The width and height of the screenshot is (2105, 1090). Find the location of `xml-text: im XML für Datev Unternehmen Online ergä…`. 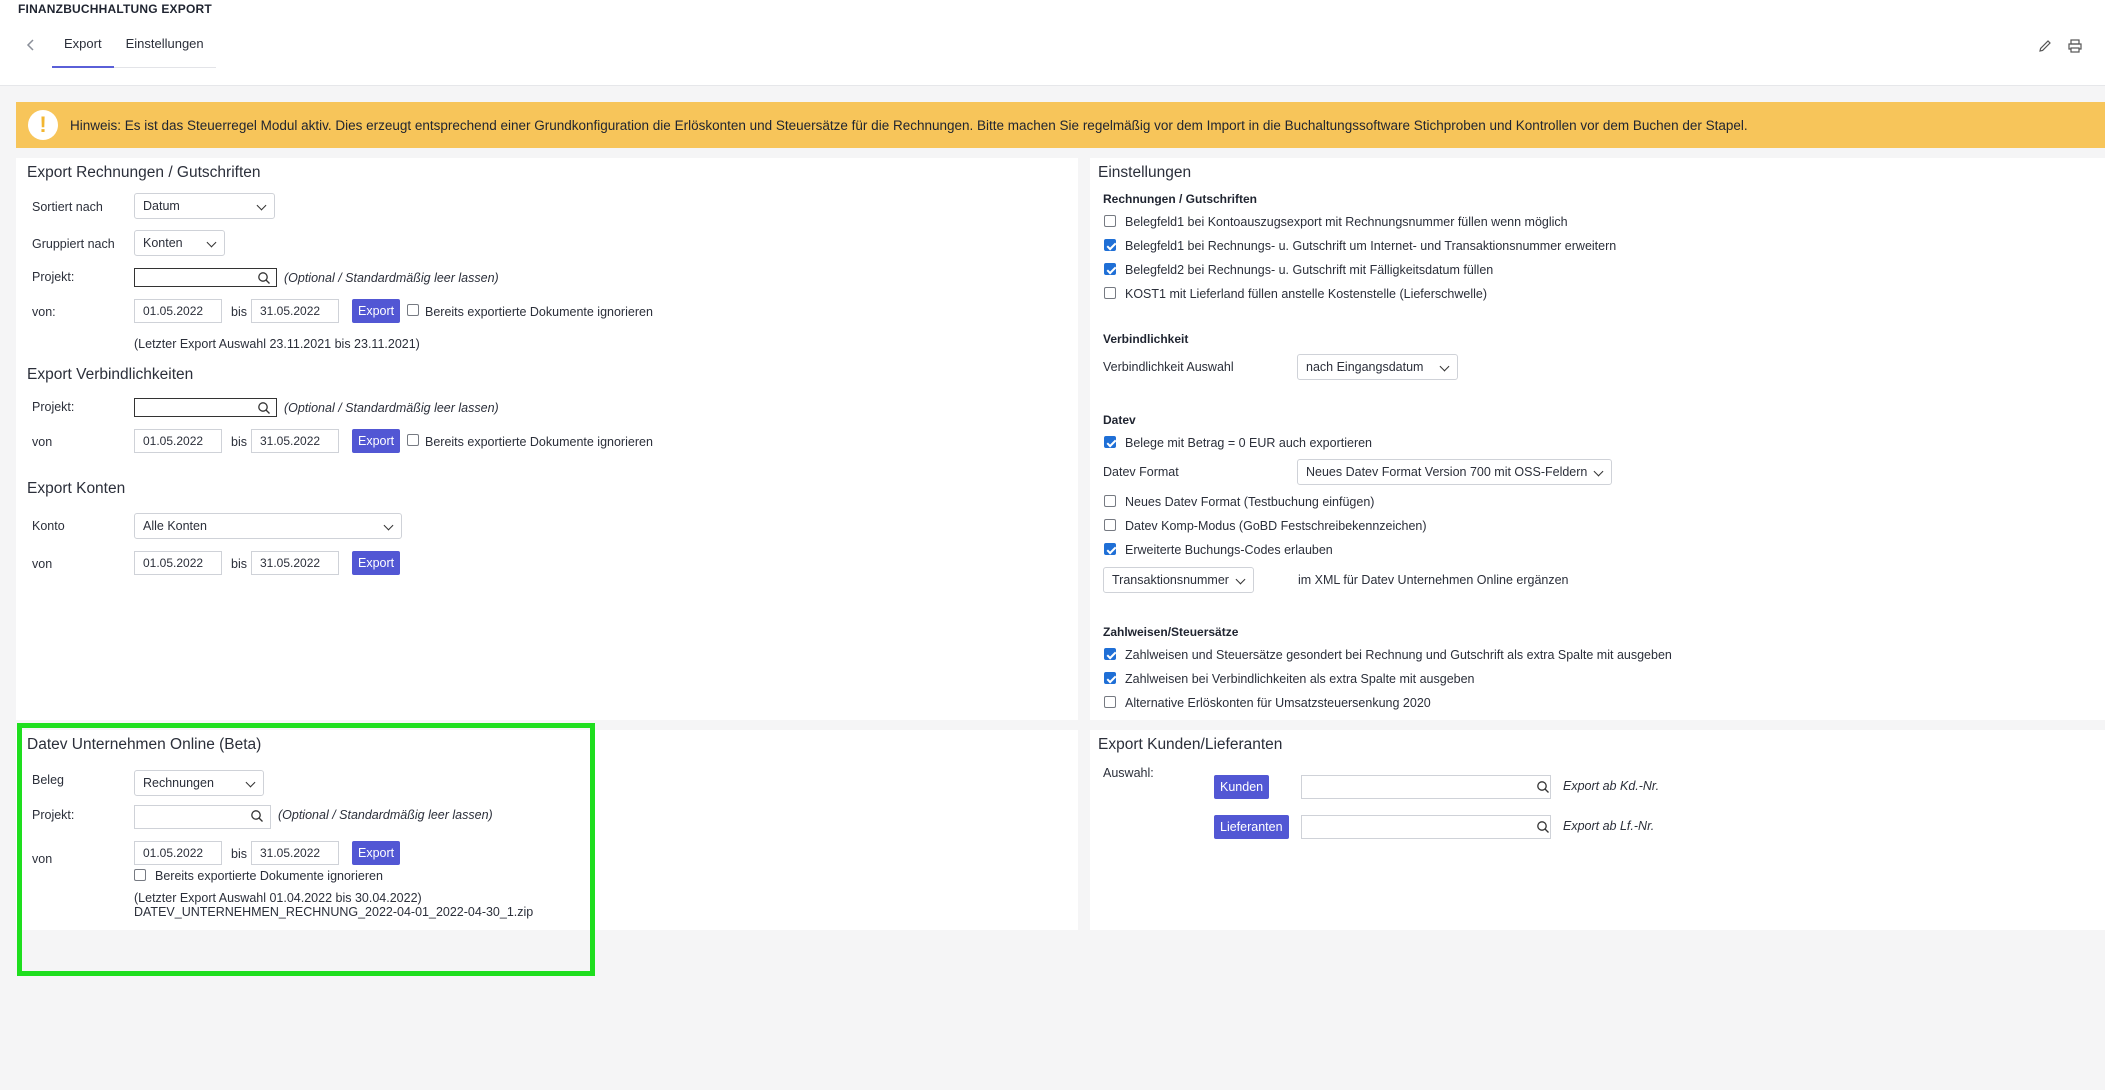

xml-text: im XML für Datev Unternehmen Online ergä… is located at coordinates (1433, 580).